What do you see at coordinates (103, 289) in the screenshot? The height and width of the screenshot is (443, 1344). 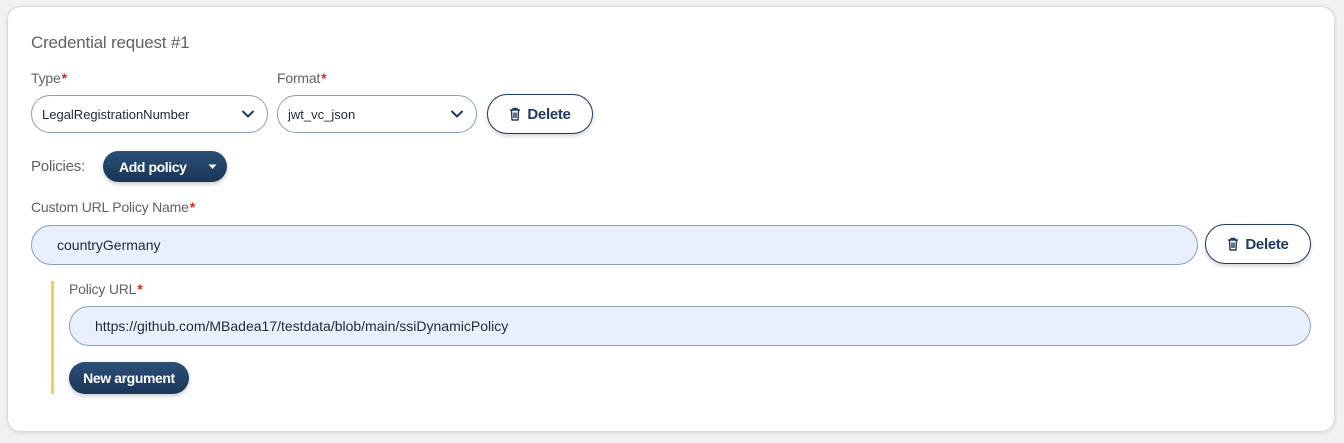 I see `policy-url-label-text: Policy URL` at bounding box center [103, 289].